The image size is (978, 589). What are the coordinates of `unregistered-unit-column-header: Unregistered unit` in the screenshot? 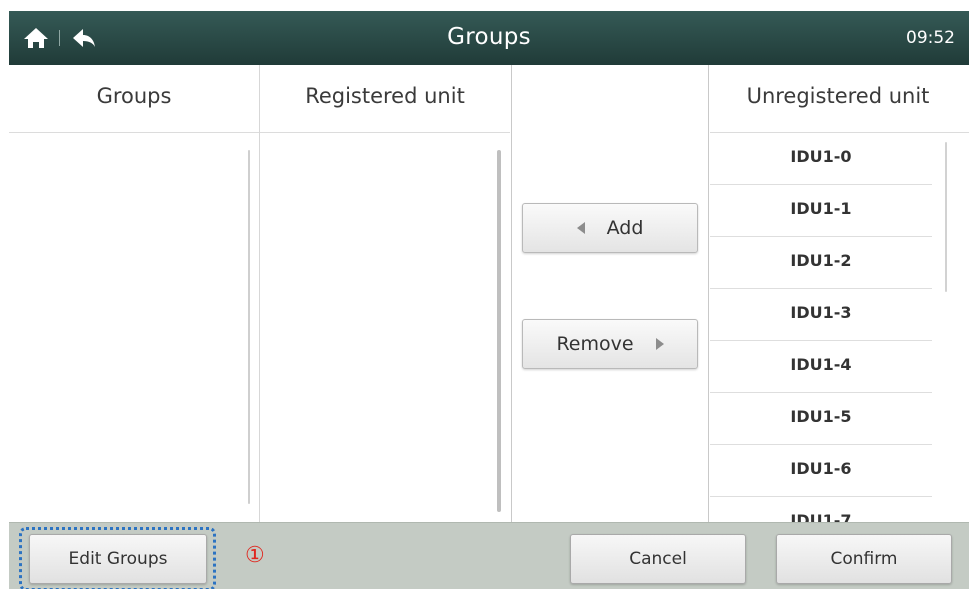 It's located at (838, 96).